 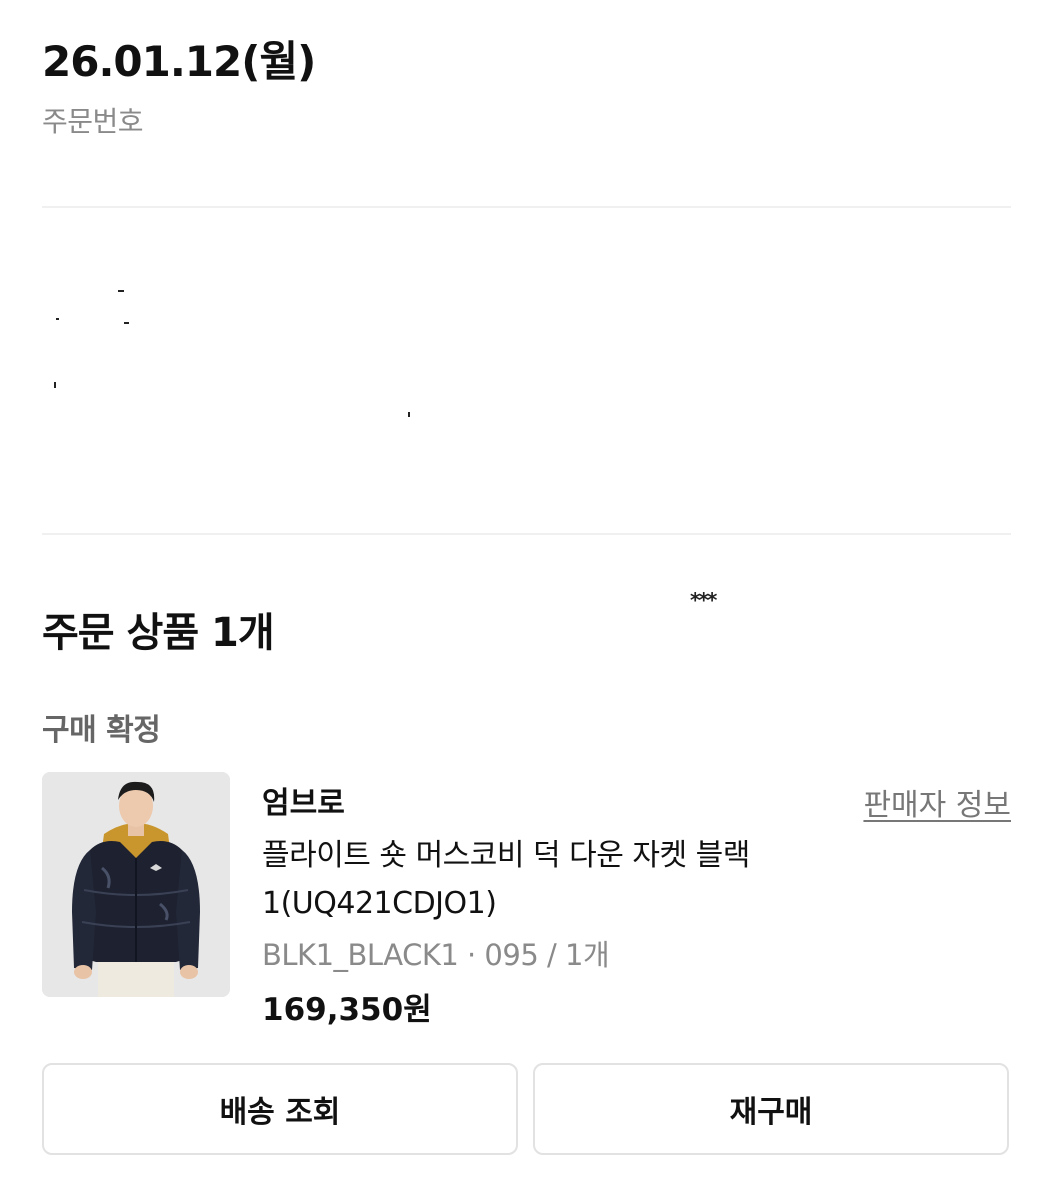 What do you see at coordinates (179, 61) in the screenshot?
I see `order-date: 26.01.12(월)` at bounding box center [179, 61].